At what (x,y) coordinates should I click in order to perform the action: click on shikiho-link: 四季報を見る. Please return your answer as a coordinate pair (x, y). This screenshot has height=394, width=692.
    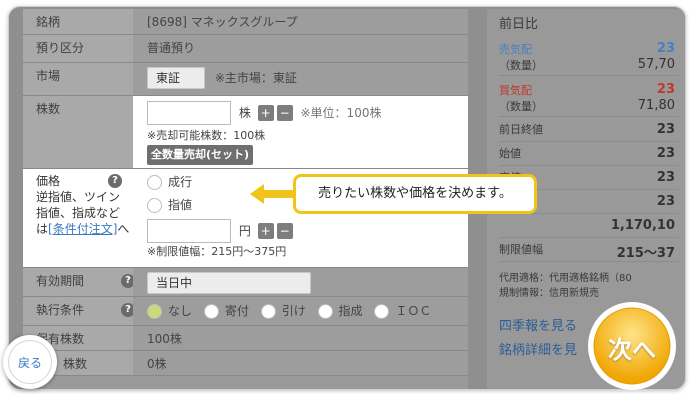
    Looking at the image, I should click on (538, 324).